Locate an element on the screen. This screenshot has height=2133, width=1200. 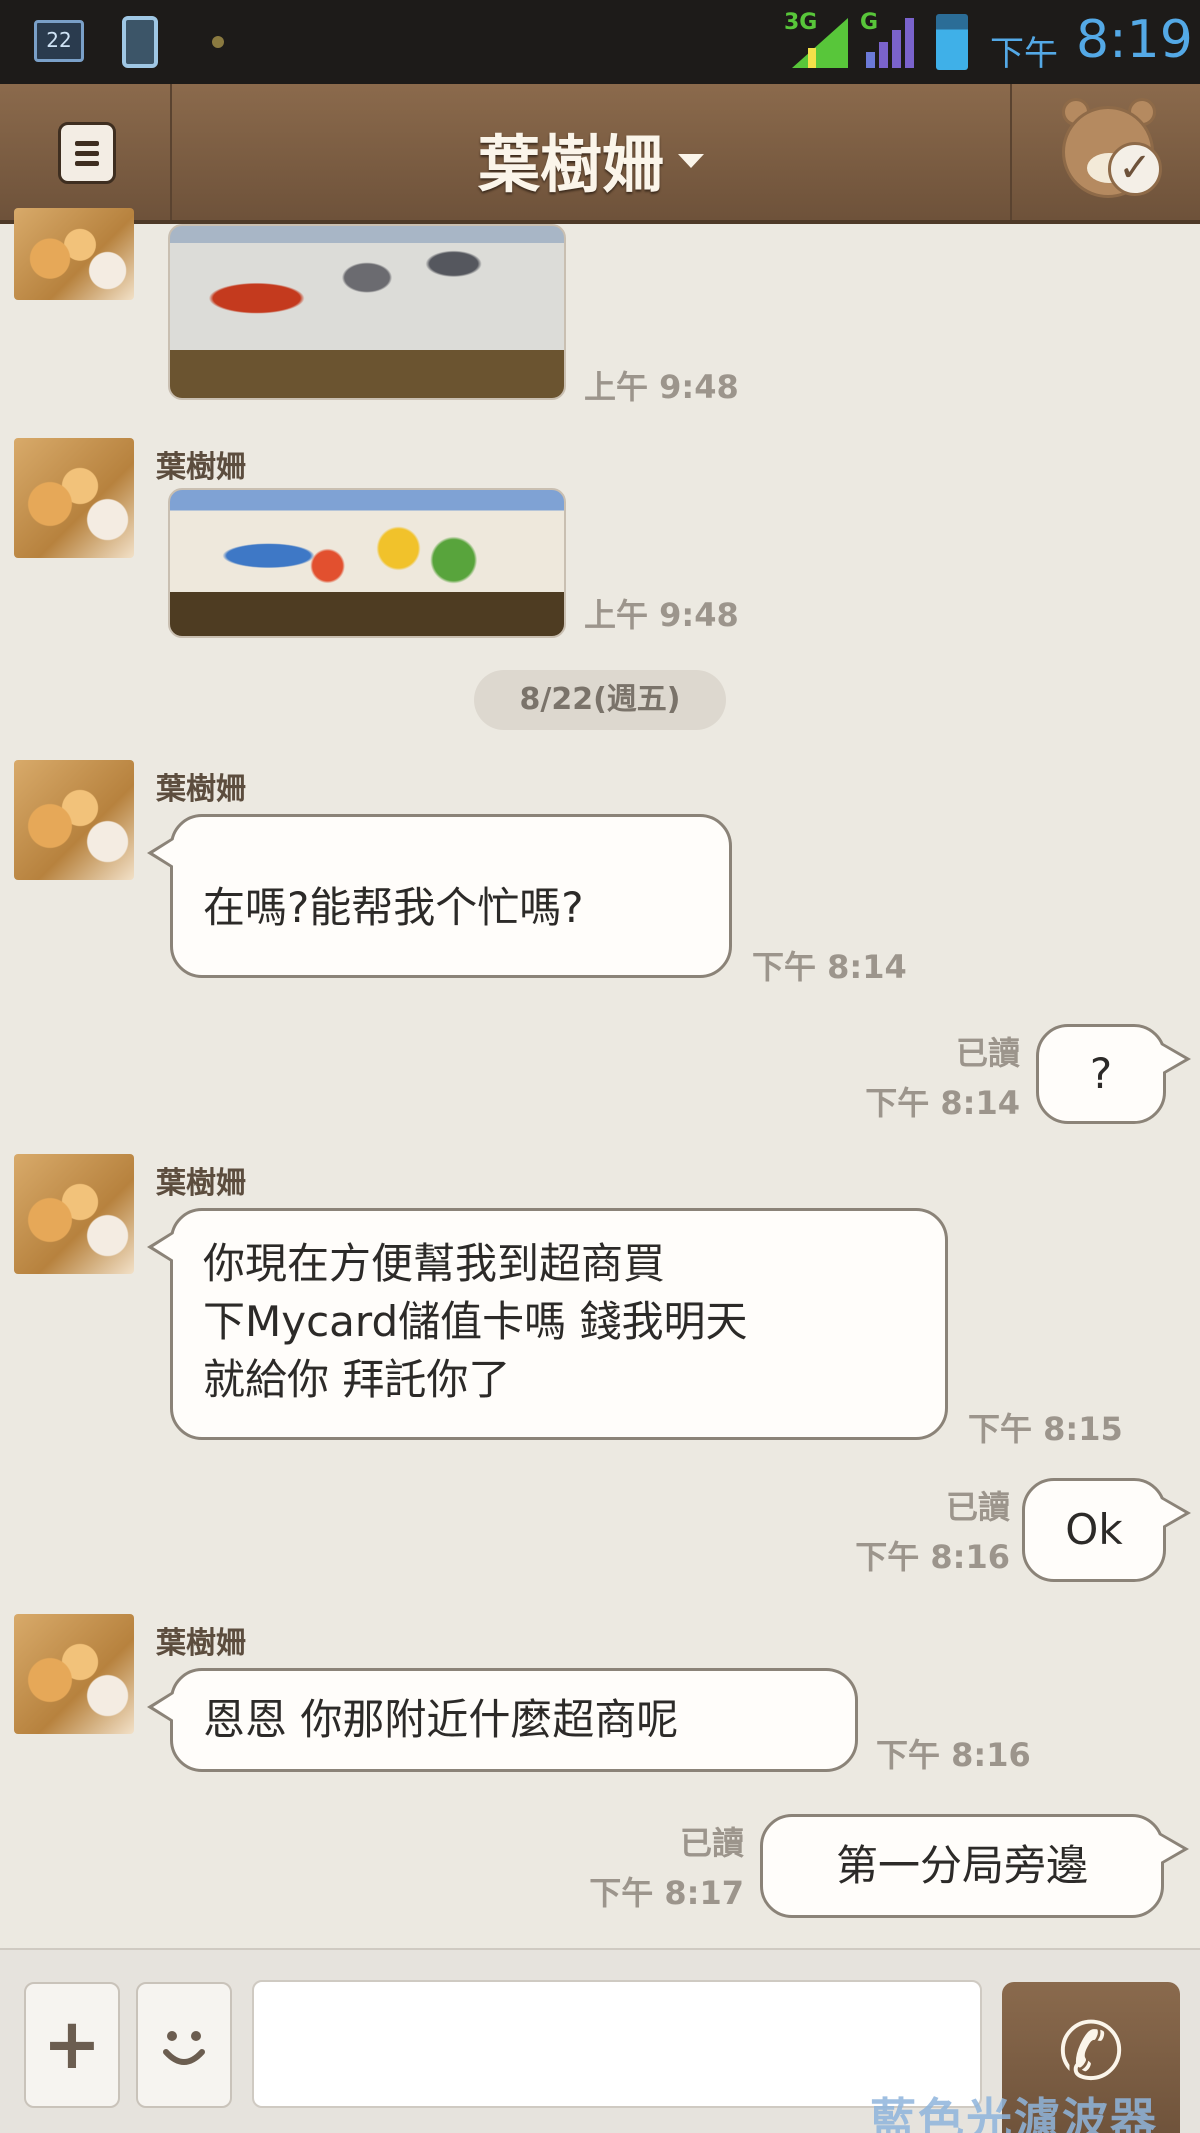
incoming-message-bubble: 恩恩 你那附近什麼超商呢 is located at coordinates (502, 1720).